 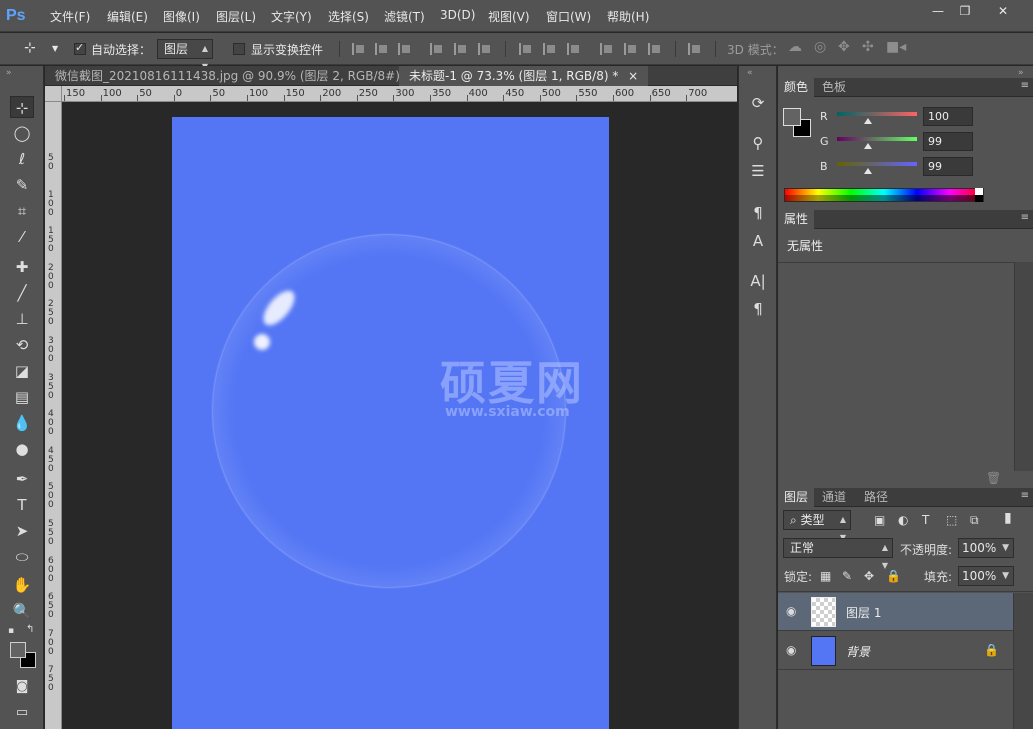 I want to click on character-panel-icon: A|, so click(x=758, y=281).